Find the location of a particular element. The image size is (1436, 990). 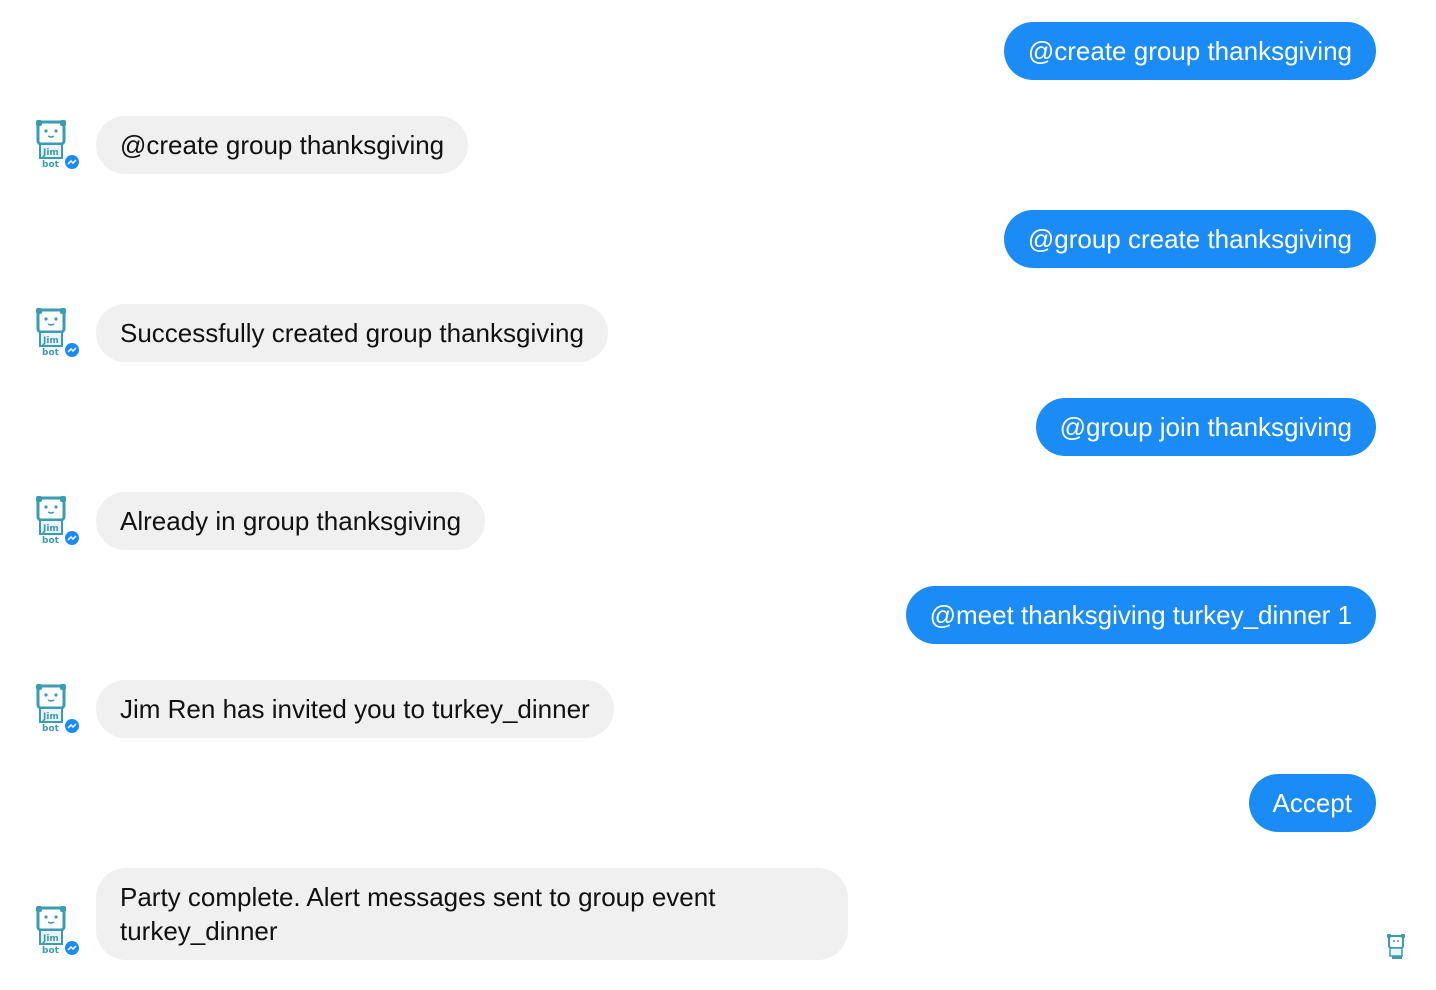

message-text: @meet thanksgiving turkey_dinner 1 is located at coordinates (1140, 615).